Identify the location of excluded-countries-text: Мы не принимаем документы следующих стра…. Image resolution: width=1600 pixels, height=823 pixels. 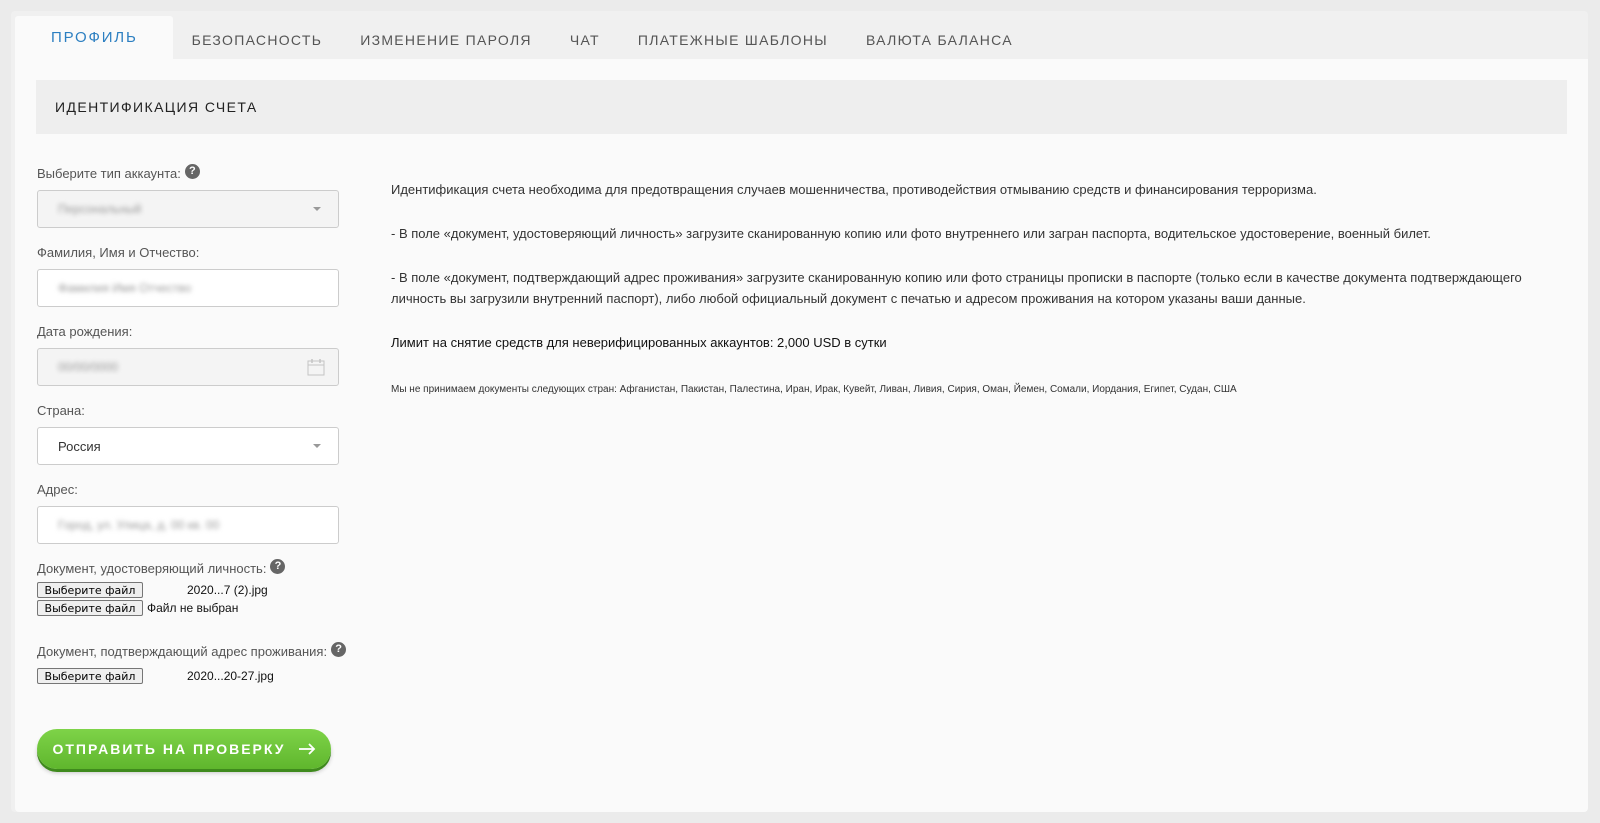
(814, 389).